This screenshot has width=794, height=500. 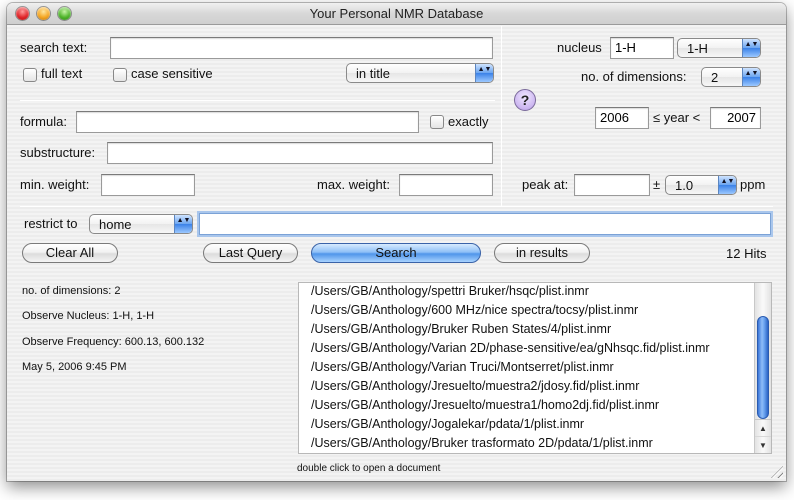 I want to click on exactly-label: exactly, so click(x=468, y=121).